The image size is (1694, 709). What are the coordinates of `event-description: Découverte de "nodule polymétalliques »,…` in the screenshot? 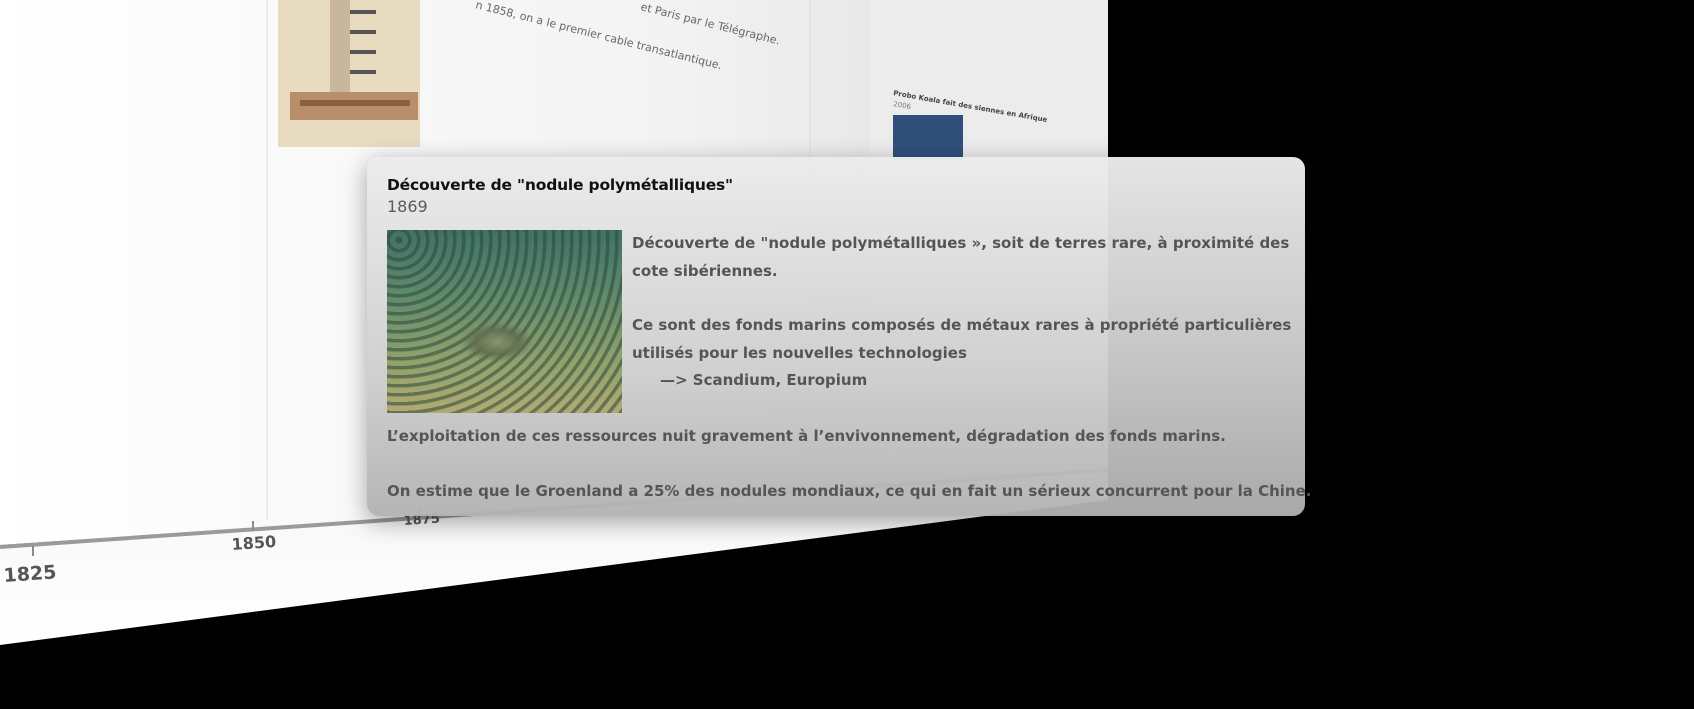 It's located at (962, 326).